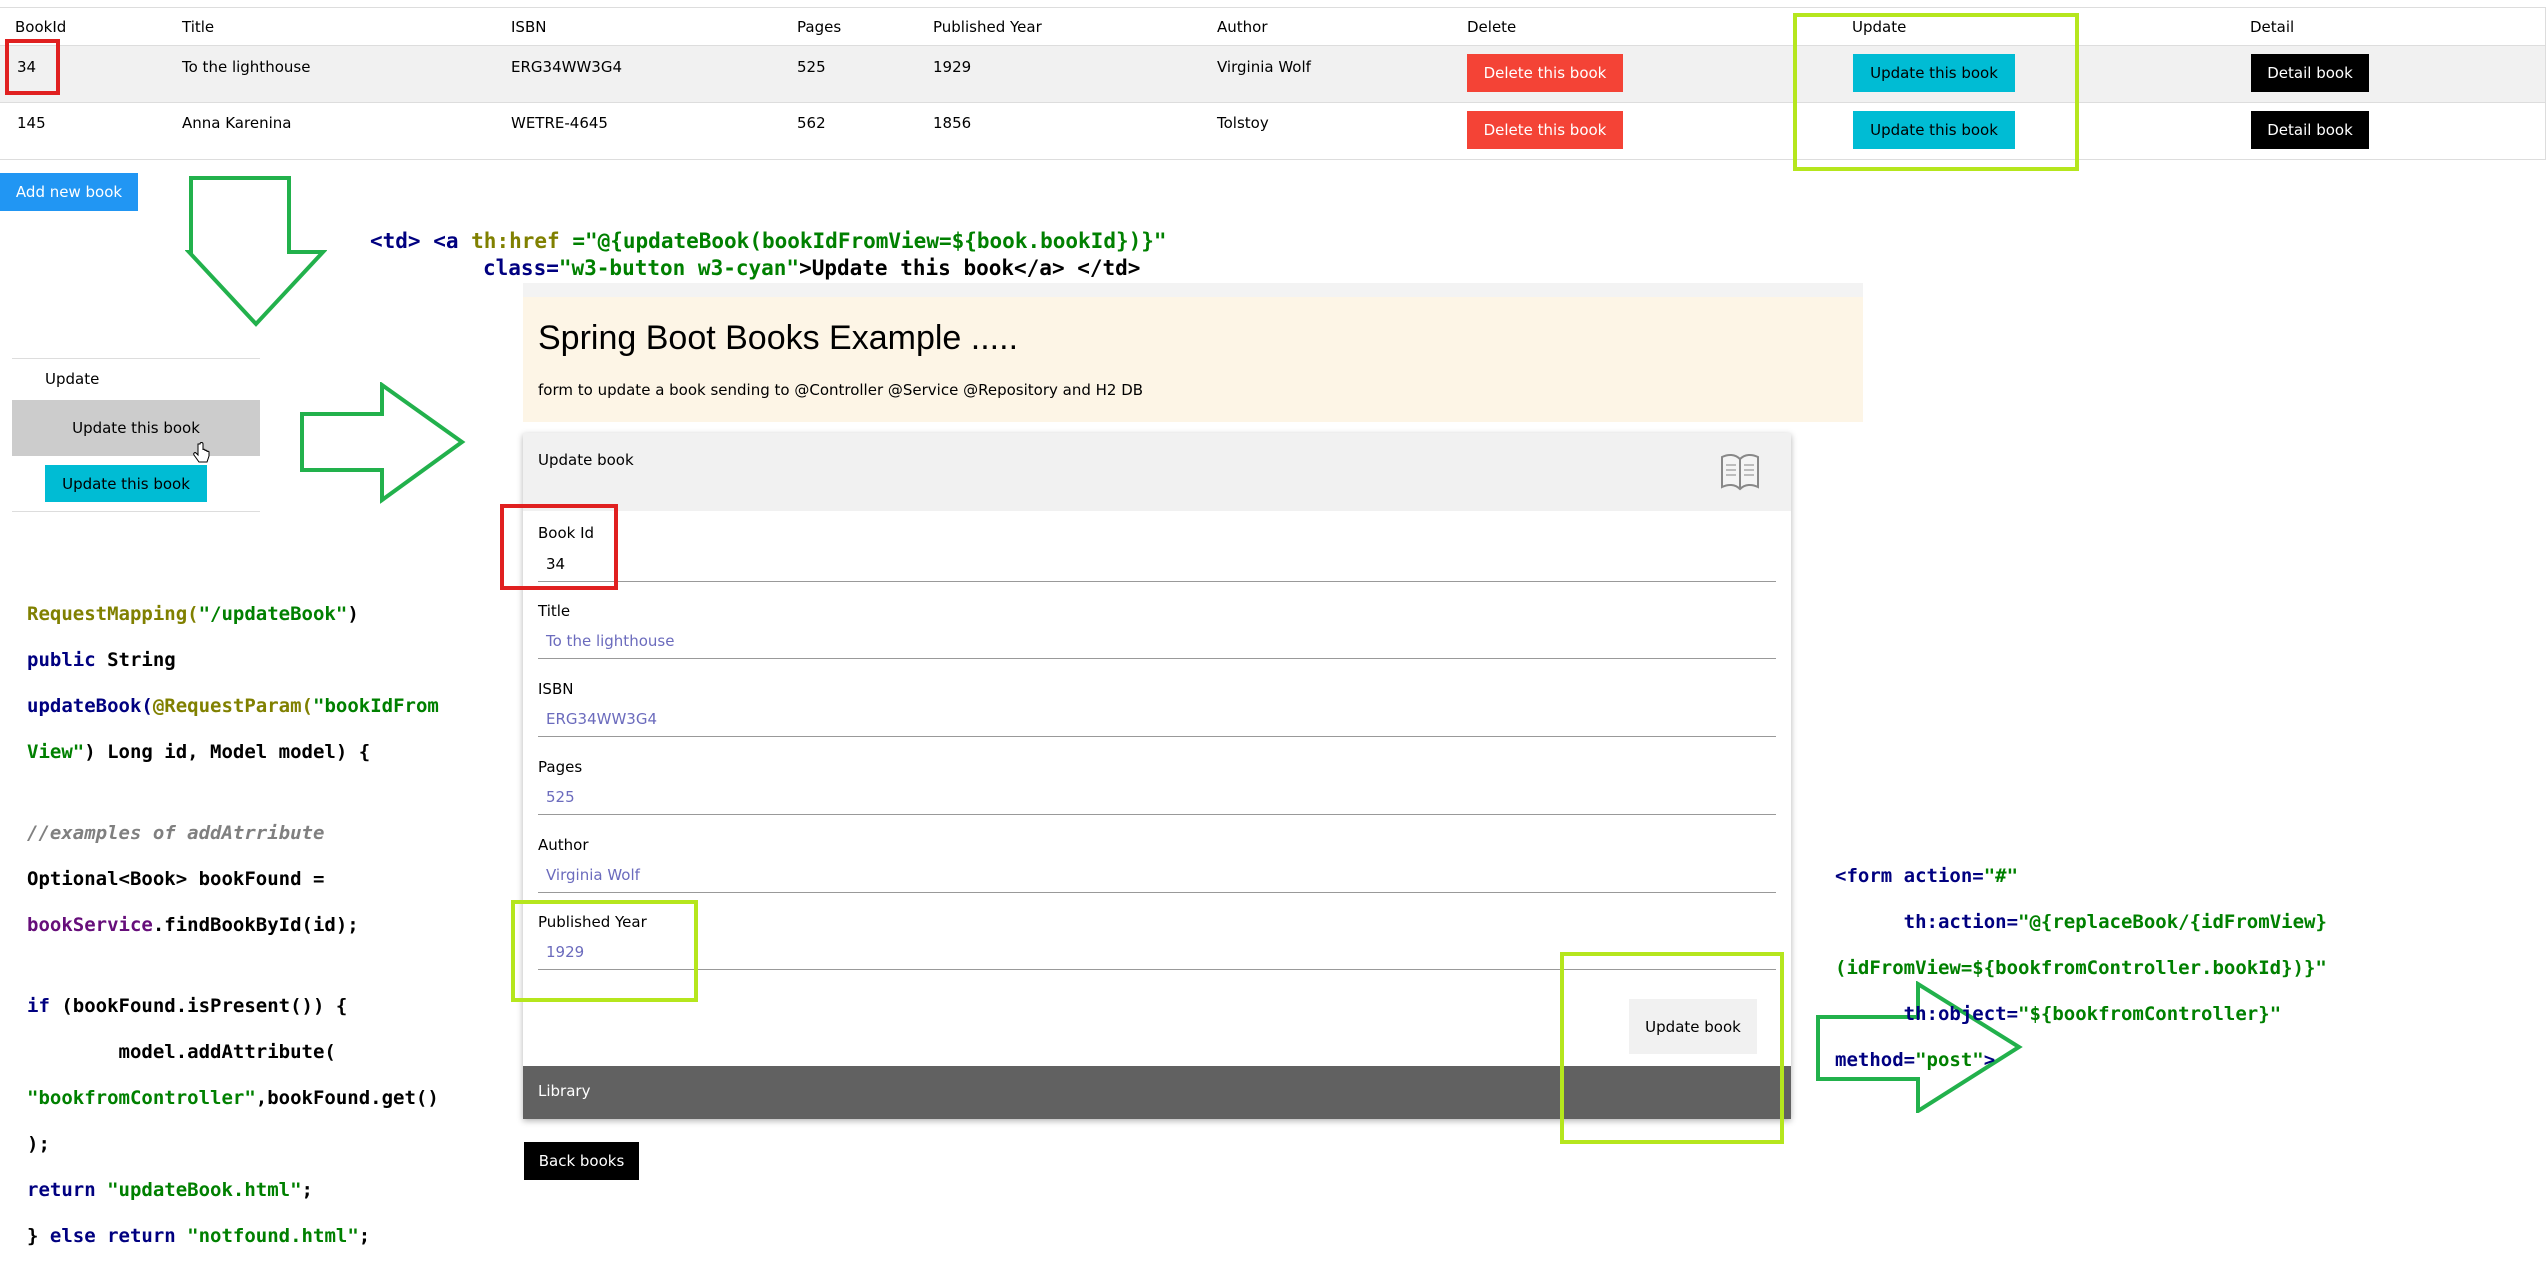 This screenshot has height=1271, width=2546. I want to click on field-label-title: Title, so click(554, 611).